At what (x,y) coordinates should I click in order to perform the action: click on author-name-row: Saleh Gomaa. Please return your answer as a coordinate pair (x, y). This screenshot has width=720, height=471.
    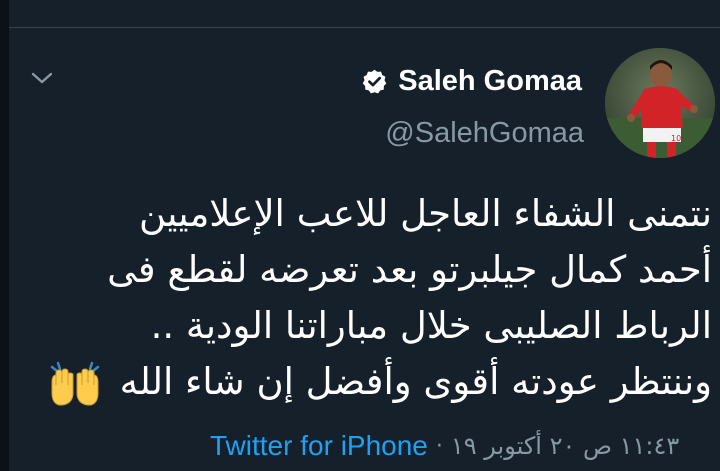
    Looking at the image, I should click on (471, 81).